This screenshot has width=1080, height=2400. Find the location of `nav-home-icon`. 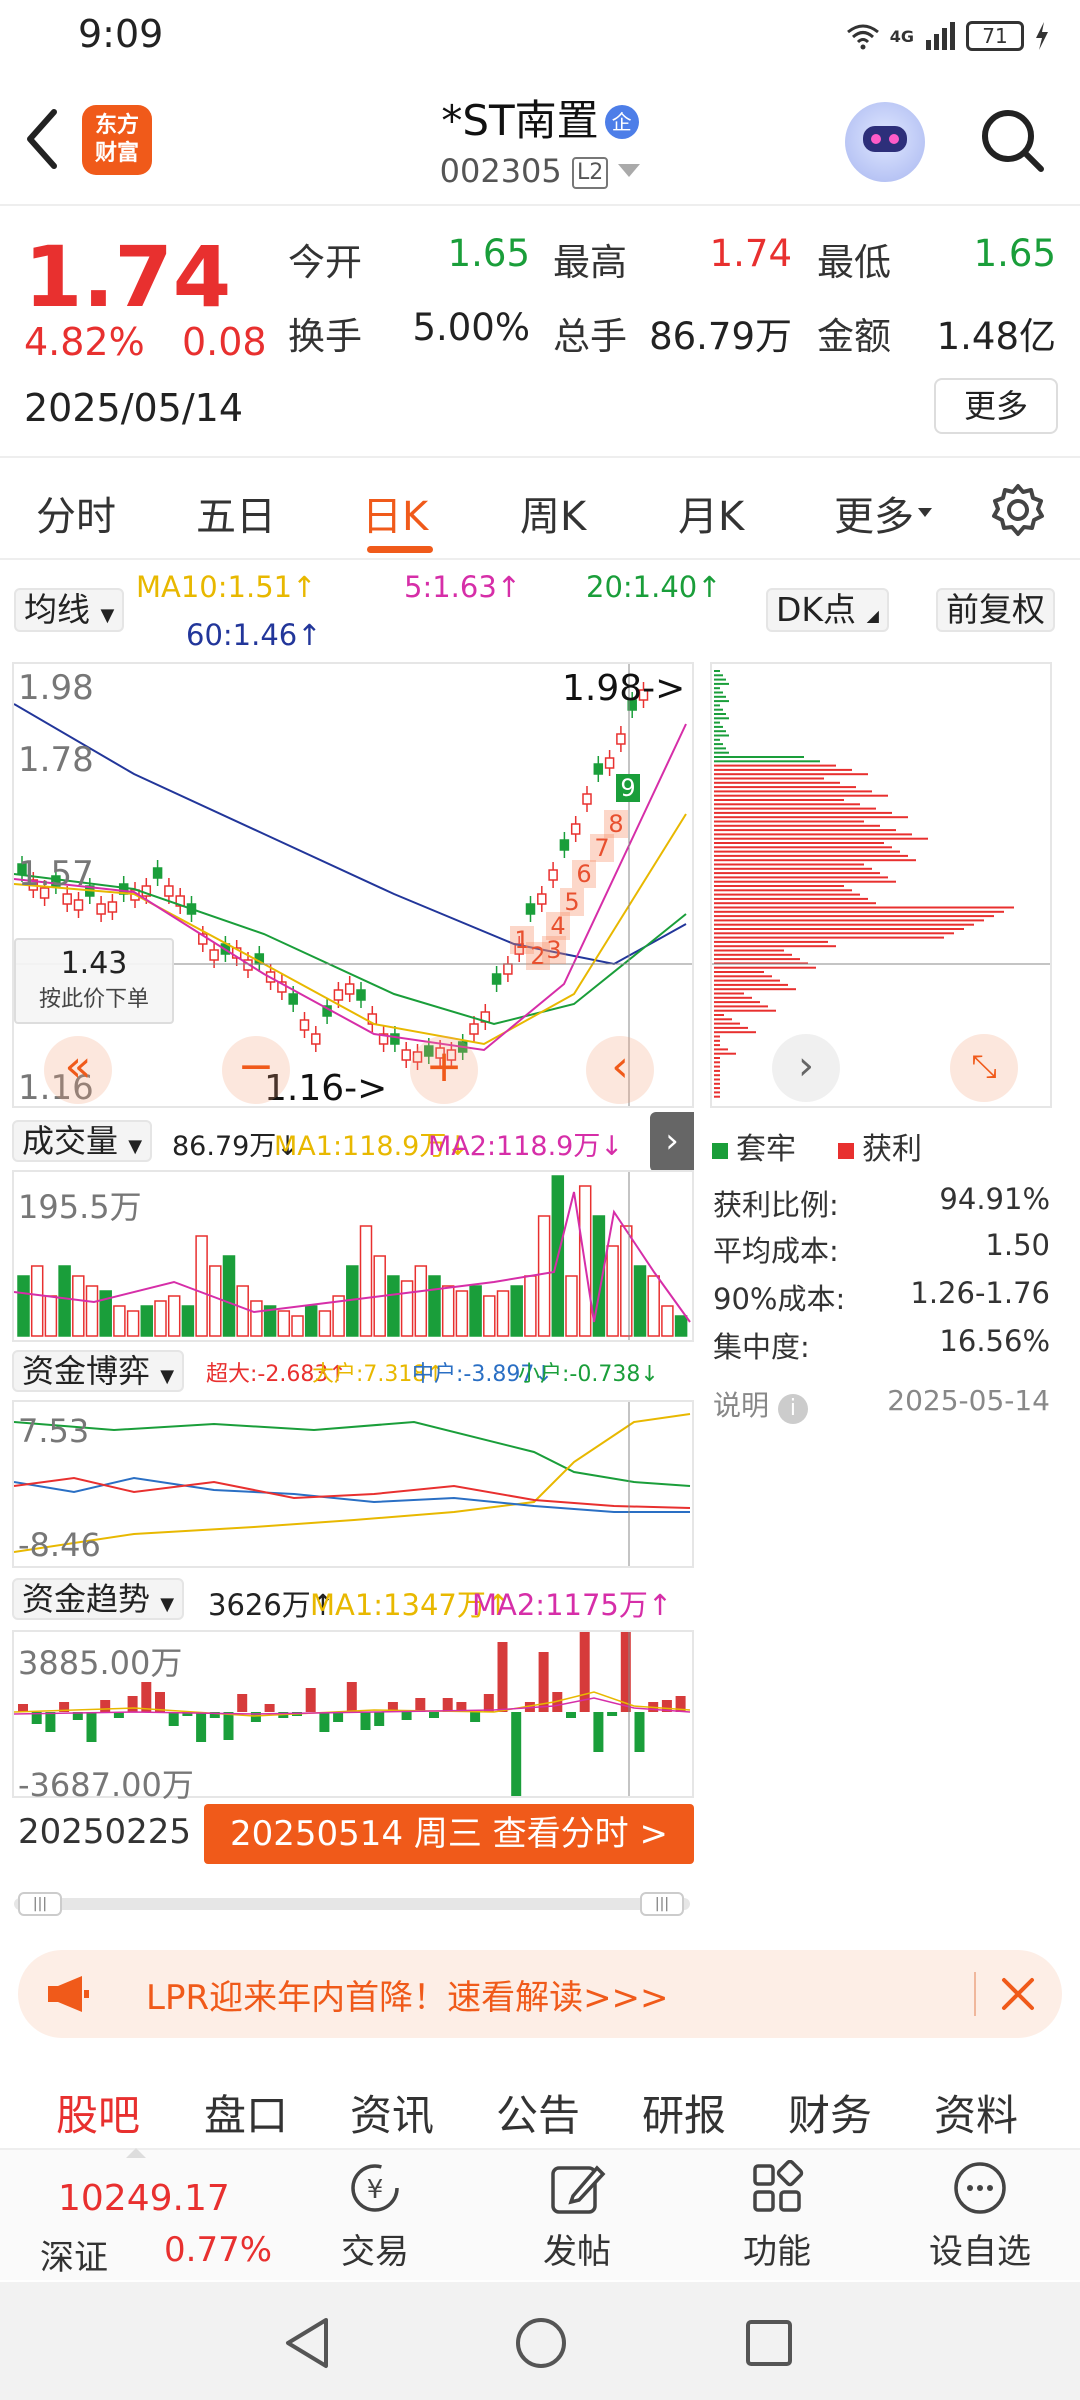

nav-home-icon is located at coordinates (541, 2343).